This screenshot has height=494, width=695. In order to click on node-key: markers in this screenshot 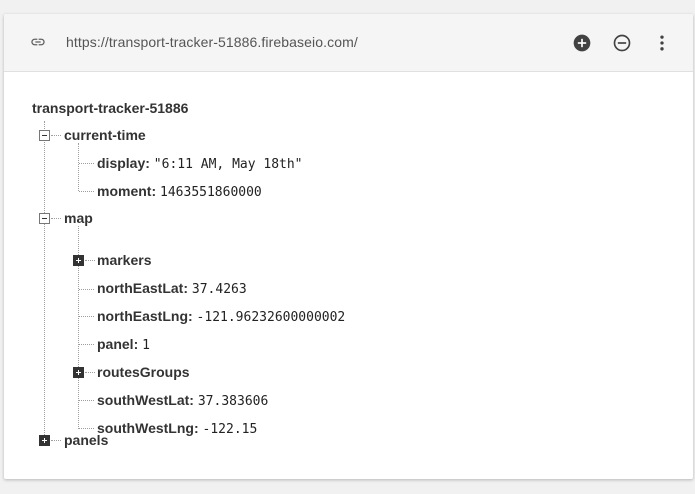, I will do `click(124, 260)`.